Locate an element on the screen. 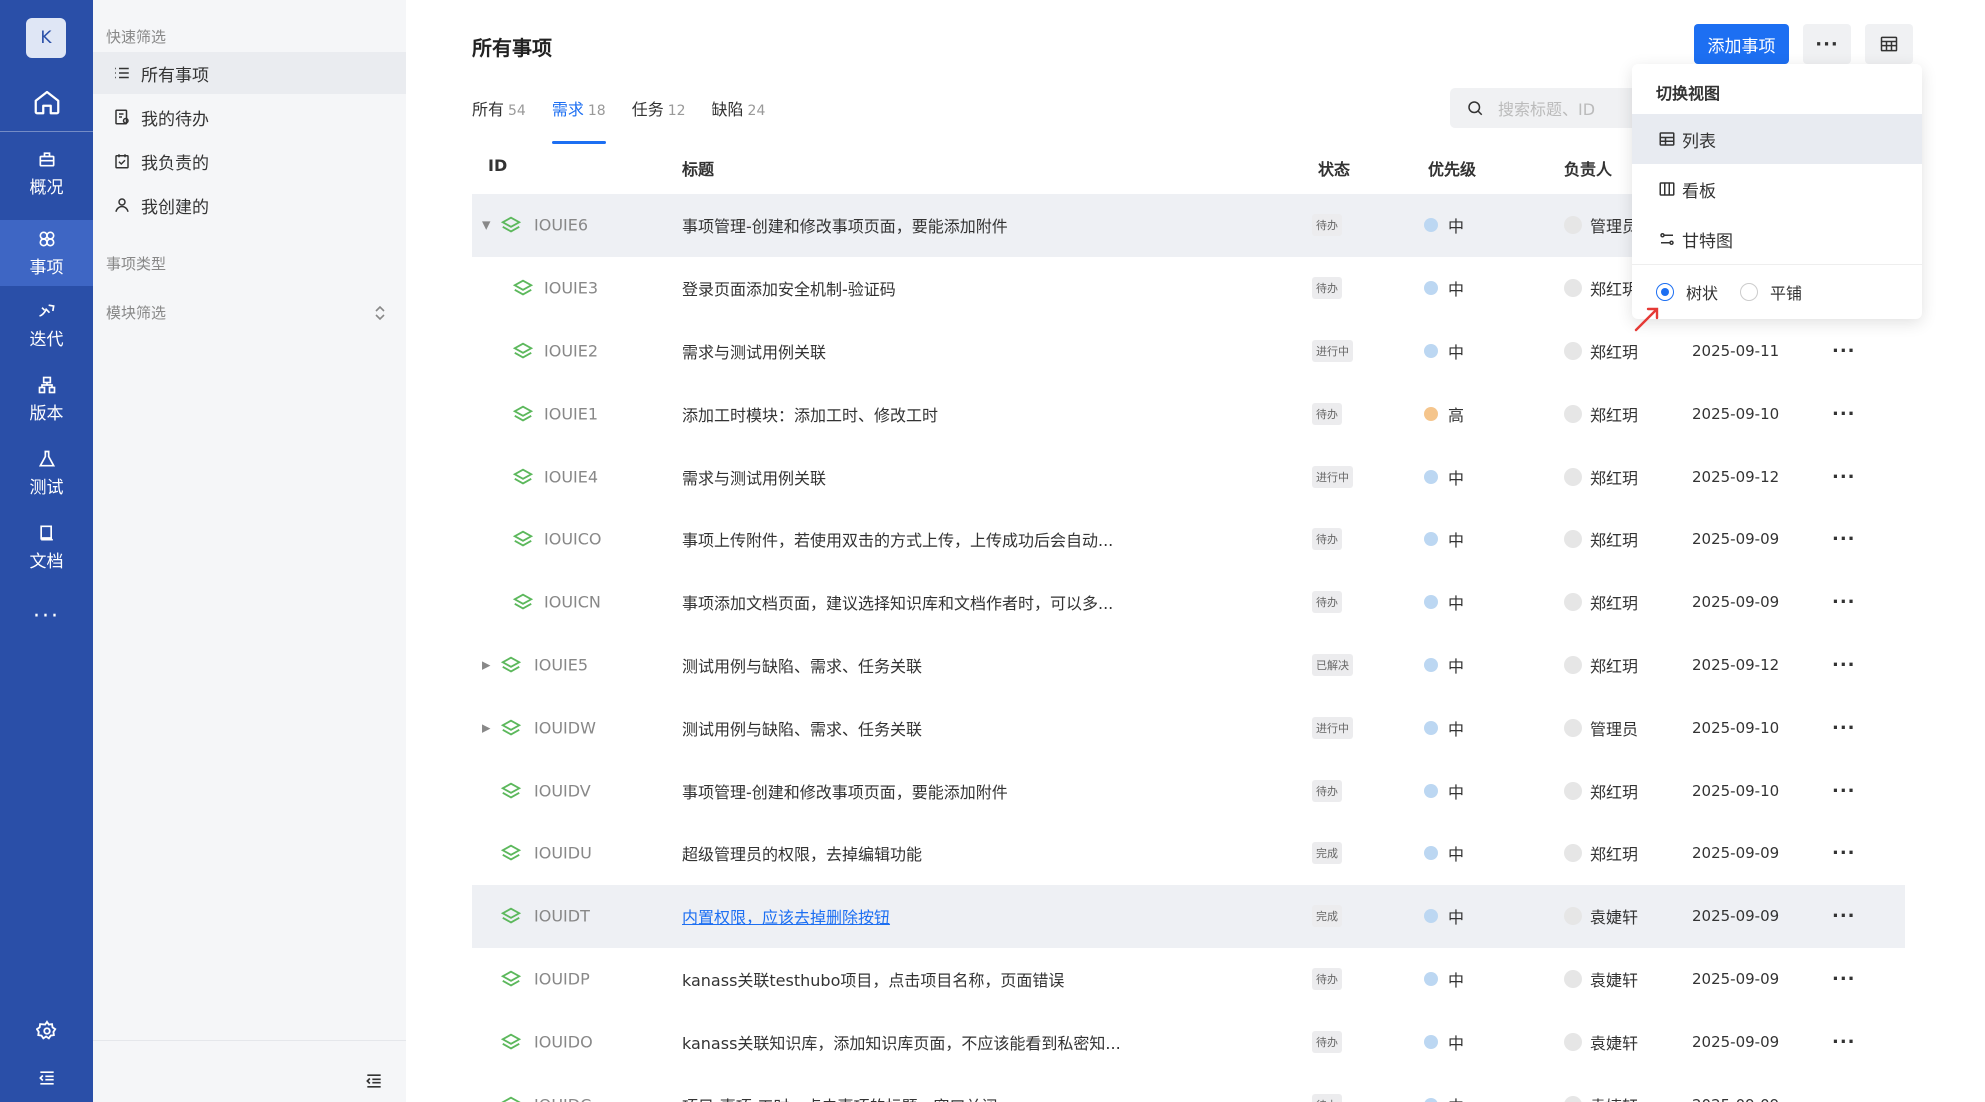 The image size is (1985, 1102). filter-my-todo: 我的待办 is located at coordinates (249, 117).